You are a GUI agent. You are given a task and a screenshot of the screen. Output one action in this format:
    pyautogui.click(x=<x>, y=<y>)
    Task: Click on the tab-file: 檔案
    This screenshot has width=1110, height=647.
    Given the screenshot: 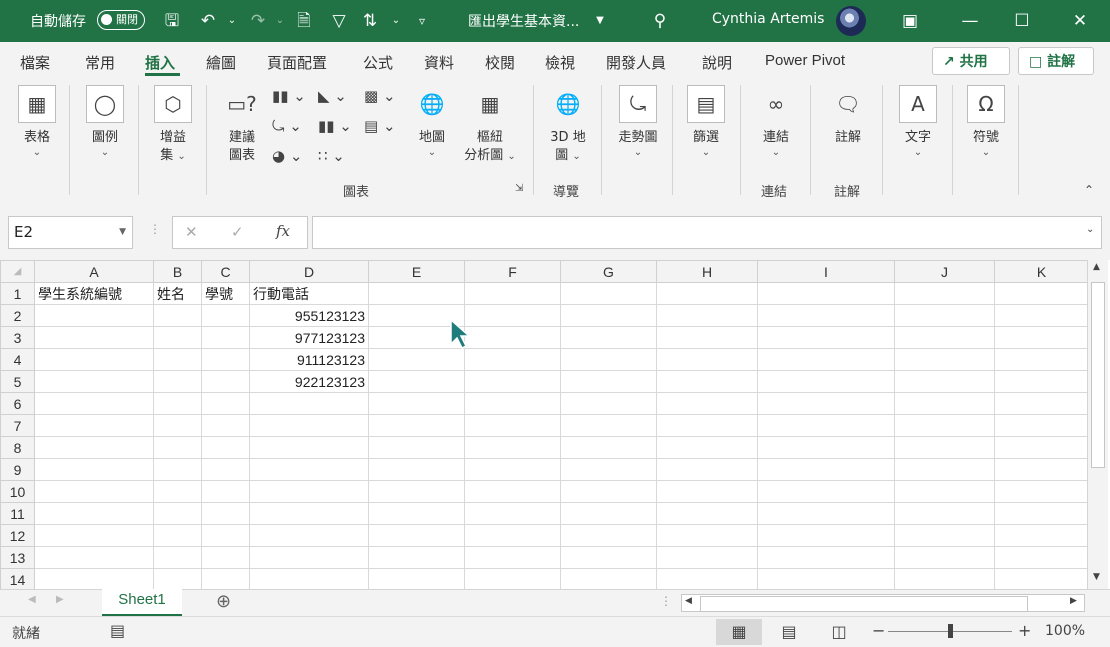 What is the action you would take?
    pyautogui.click(x=35, y=62)
    